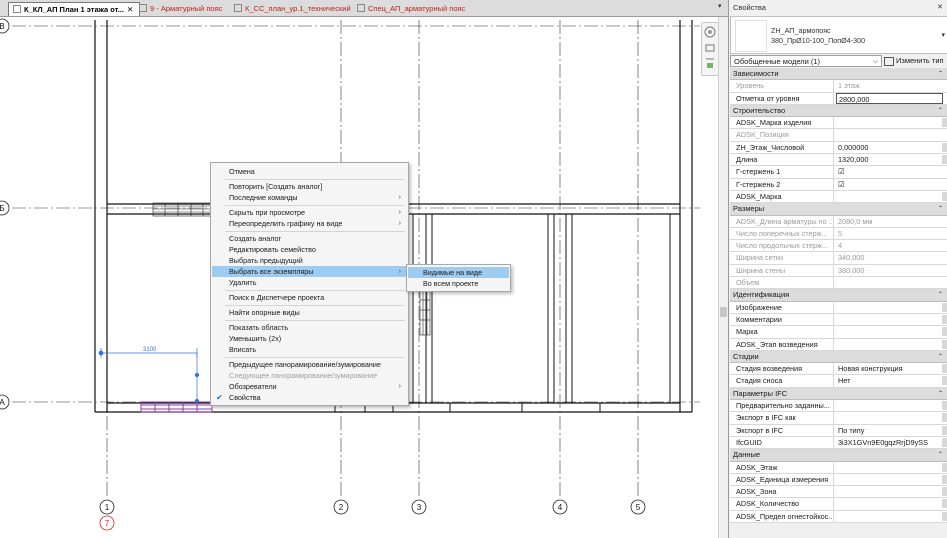 This screenshot has height=538, width=947. Describe the element at coordinates (130, 9) in the screenshot. I see `close-tab-icon: ✕` at that location.